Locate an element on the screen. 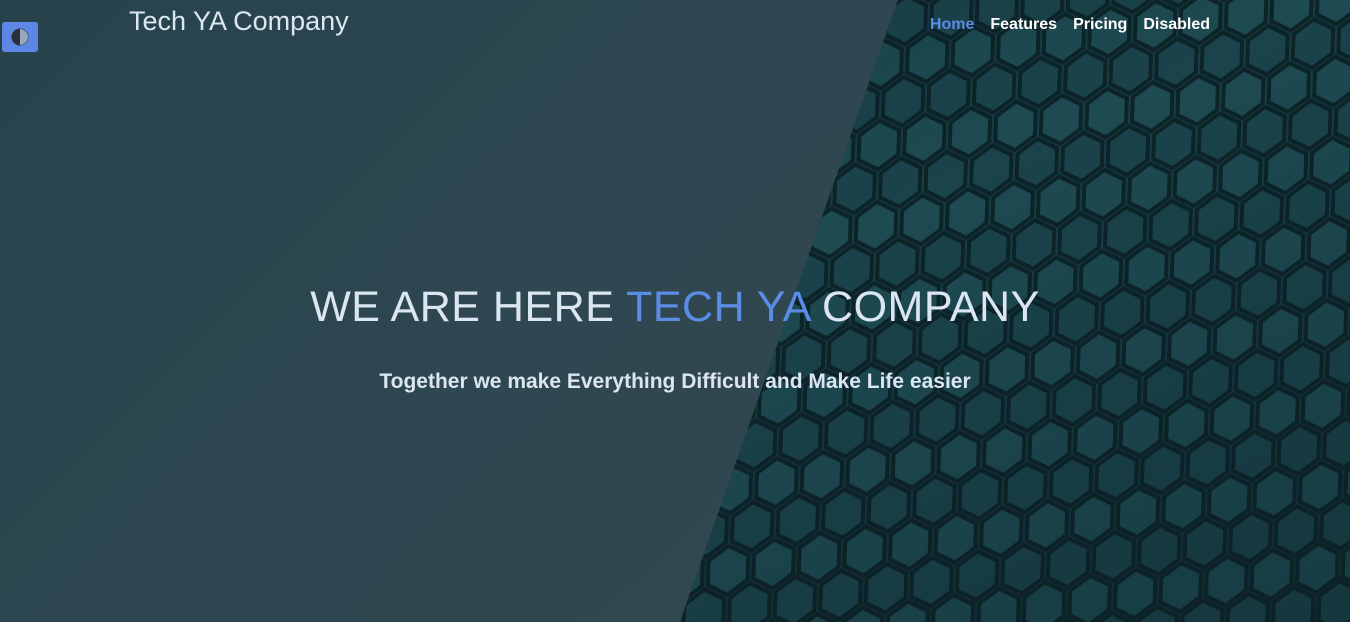  nav-link-pricing: Pricing is located at coordinates (1100, 25).